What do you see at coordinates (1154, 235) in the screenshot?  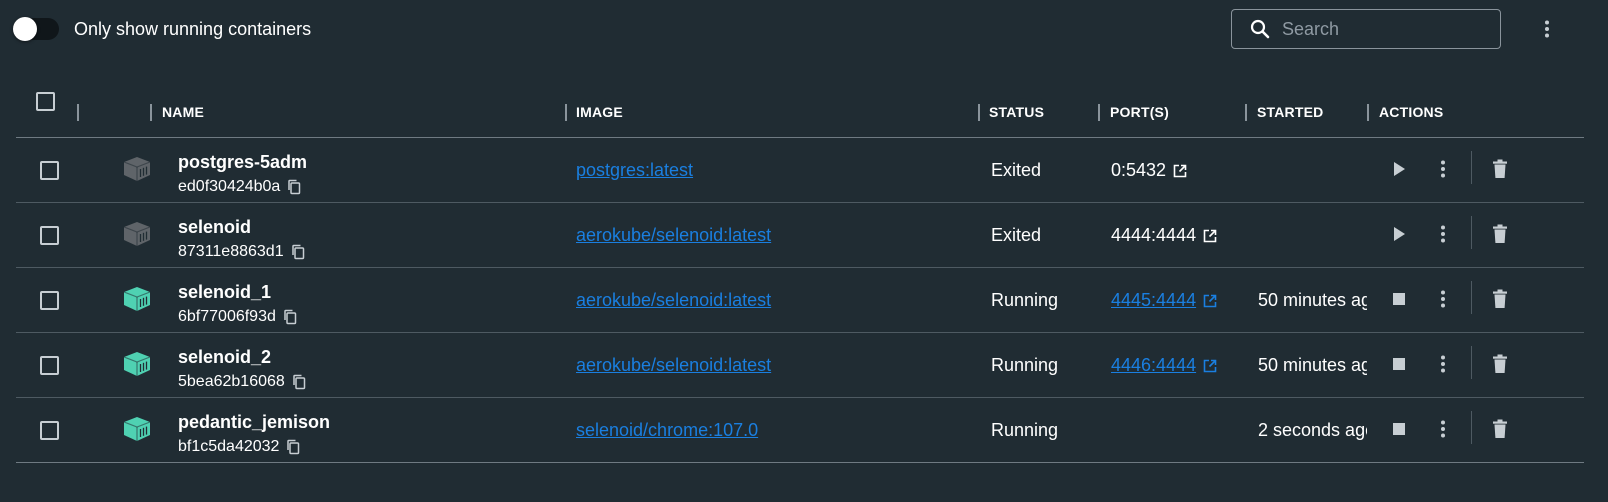 I see `port-text: 4444:4444` at bounding box center [1154, 235].